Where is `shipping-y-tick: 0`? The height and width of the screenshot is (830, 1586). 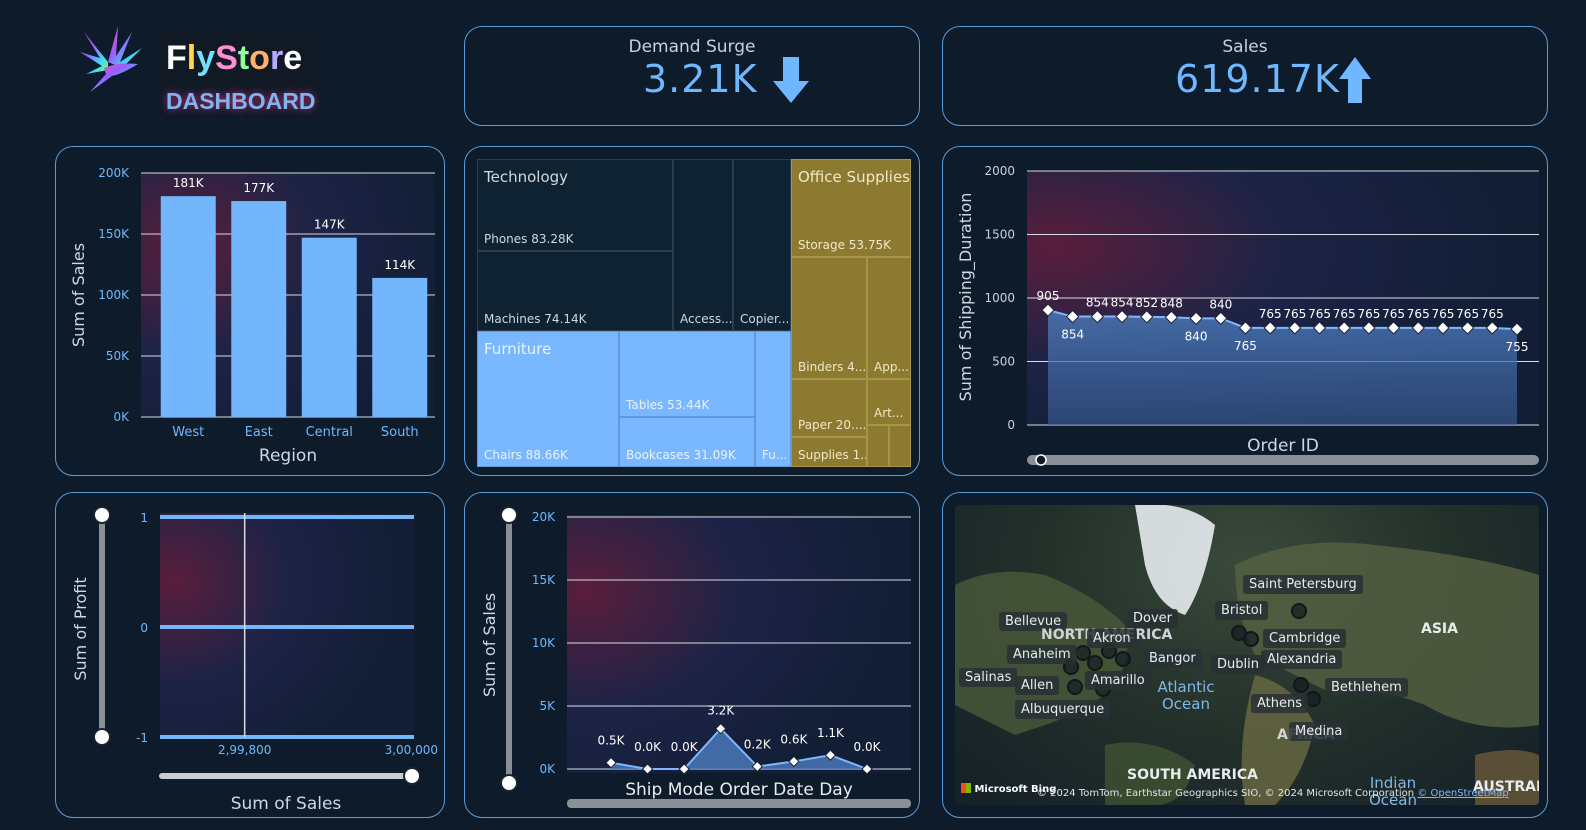
shipping-y-tick: 0 is located at coordinates (1011, 425).